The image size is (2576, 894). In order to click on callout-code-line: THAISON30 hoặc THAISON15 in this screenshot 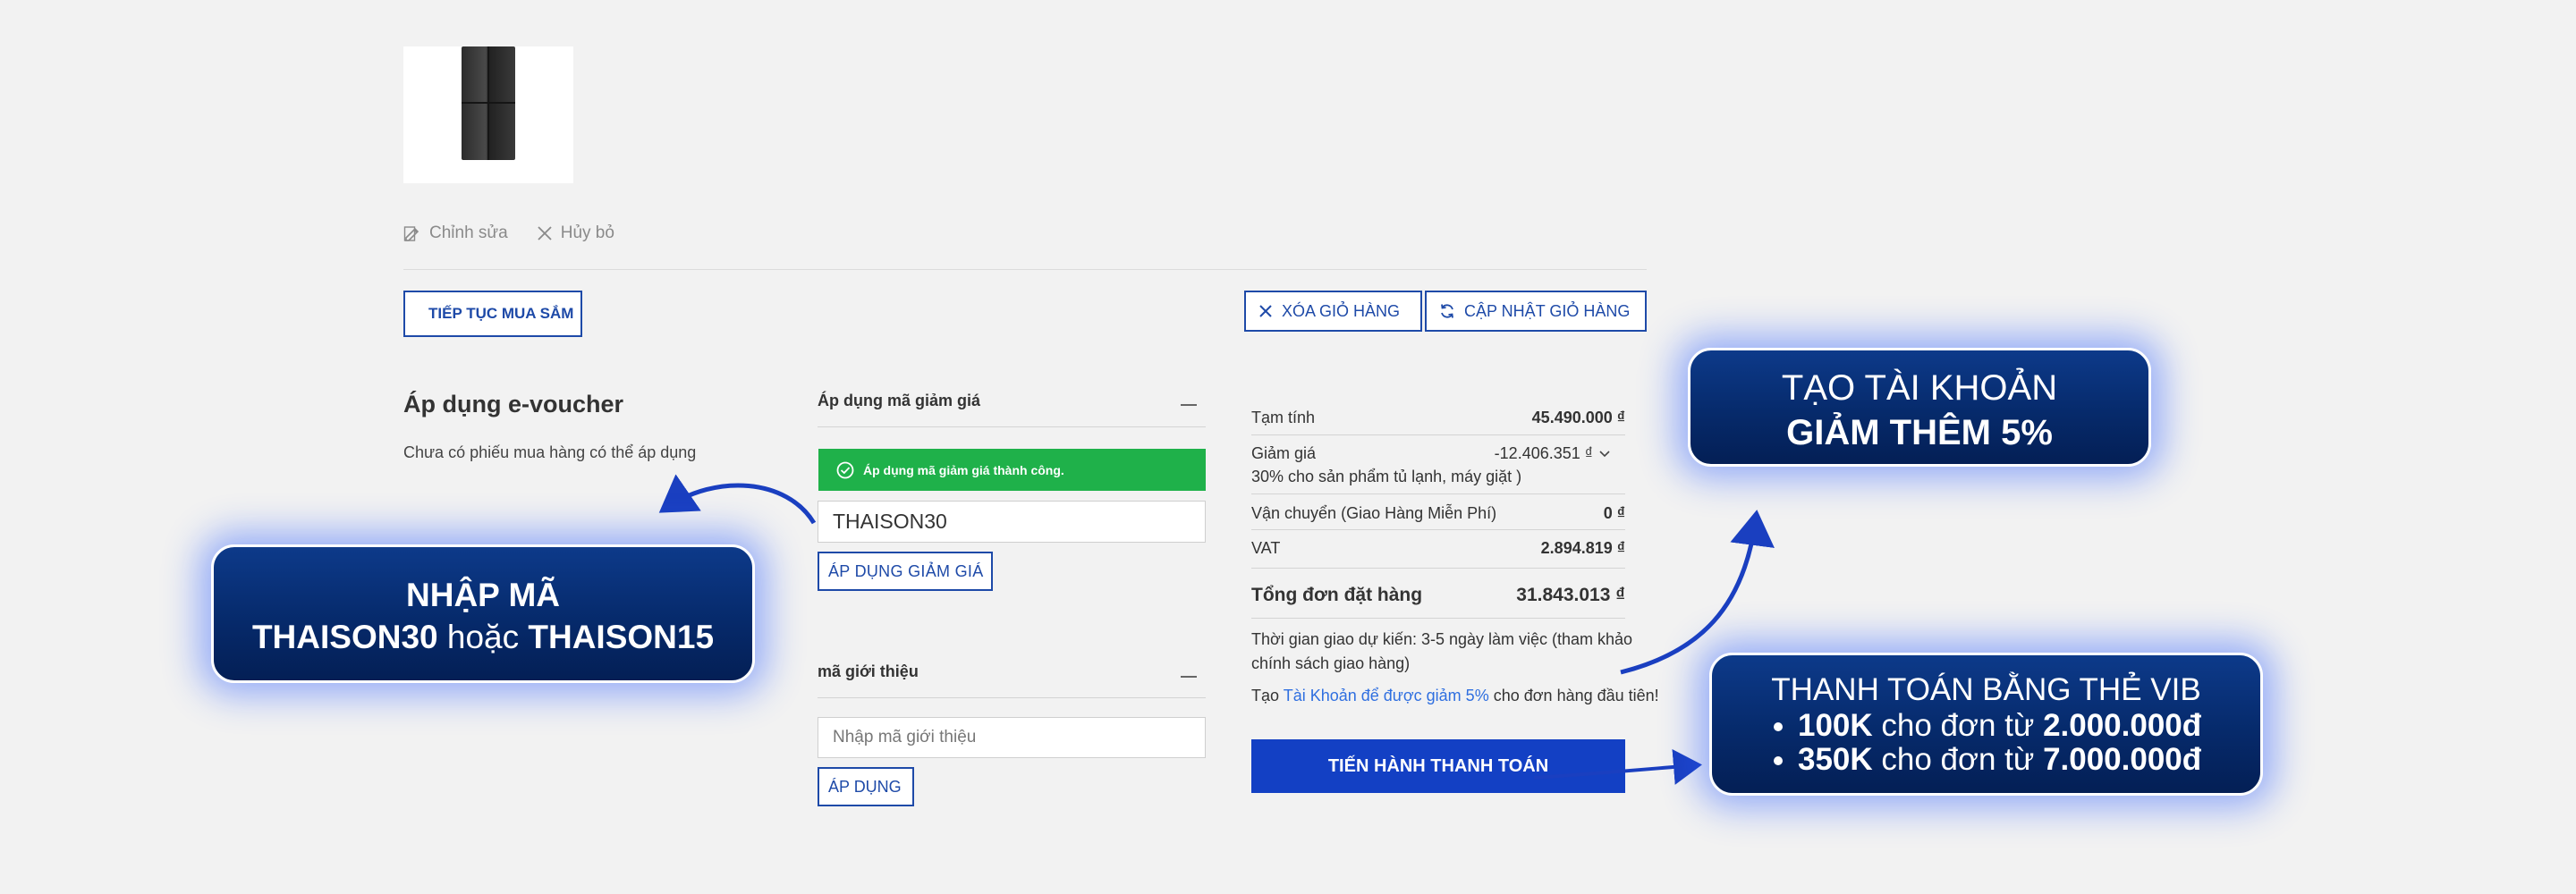, I will do `click(483, 637)`.